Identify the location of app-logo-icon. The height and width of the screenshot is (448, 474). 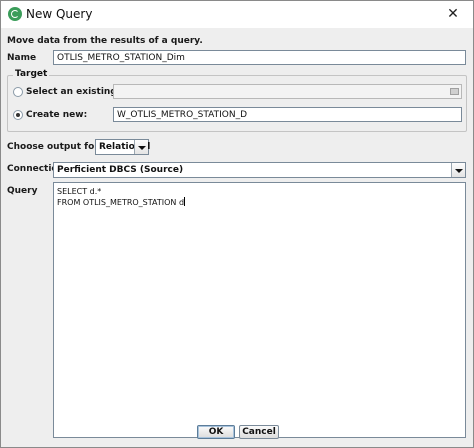
(15, 14).